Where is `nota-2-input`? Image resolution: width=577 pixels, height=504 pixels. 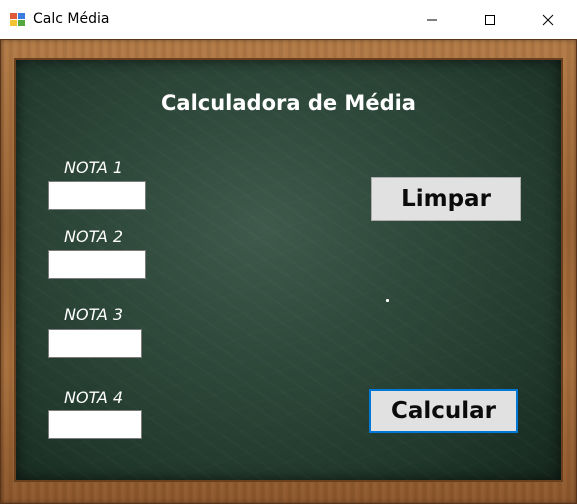
nota-2-input is located at coordinates (97, 264).